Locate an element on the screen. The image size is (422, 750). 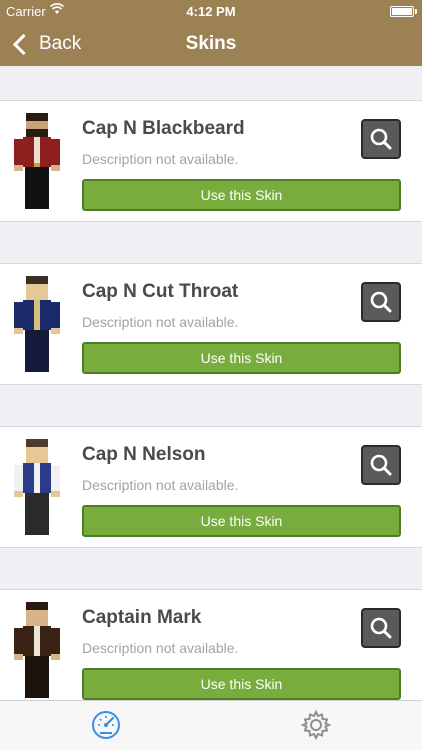
gear-icon is located at coordinates (316, 725).